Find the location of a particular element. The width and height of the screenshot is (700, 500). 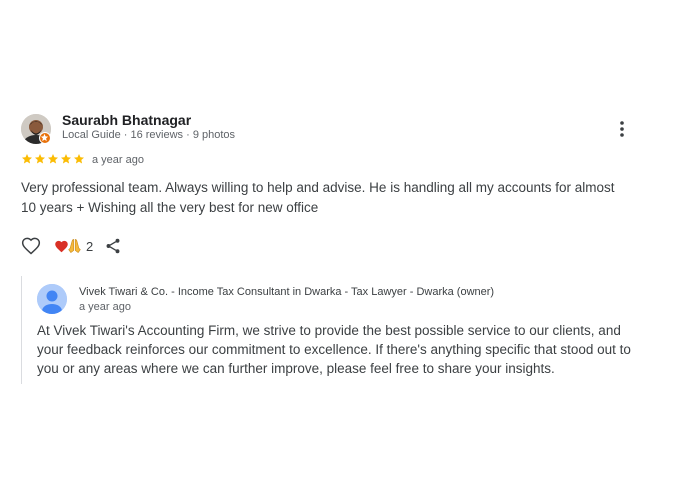

more-vert-icon is located at coordinates (622, 129).